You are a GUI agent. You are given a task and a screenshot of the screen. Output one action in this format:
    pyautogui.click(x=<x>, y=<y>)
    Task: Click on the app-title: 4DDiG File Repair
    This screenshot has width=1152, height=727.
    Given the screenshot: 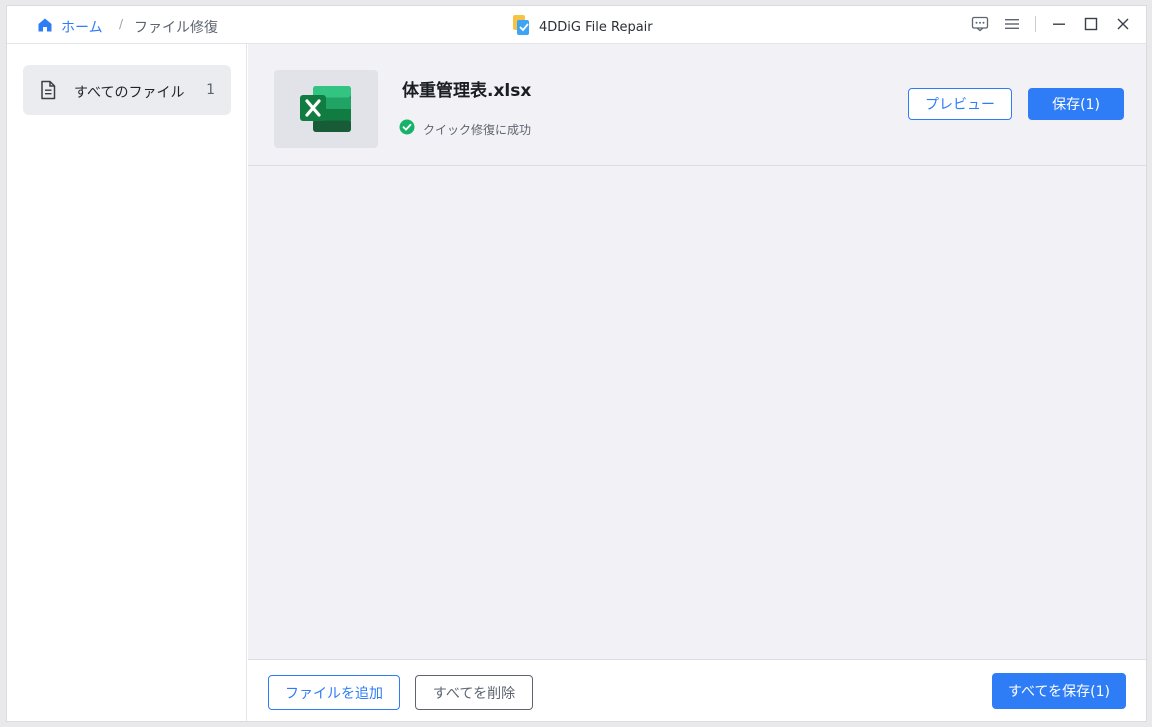 What is the action you would take?
    pyautogui.click(x=582, y=27)
    